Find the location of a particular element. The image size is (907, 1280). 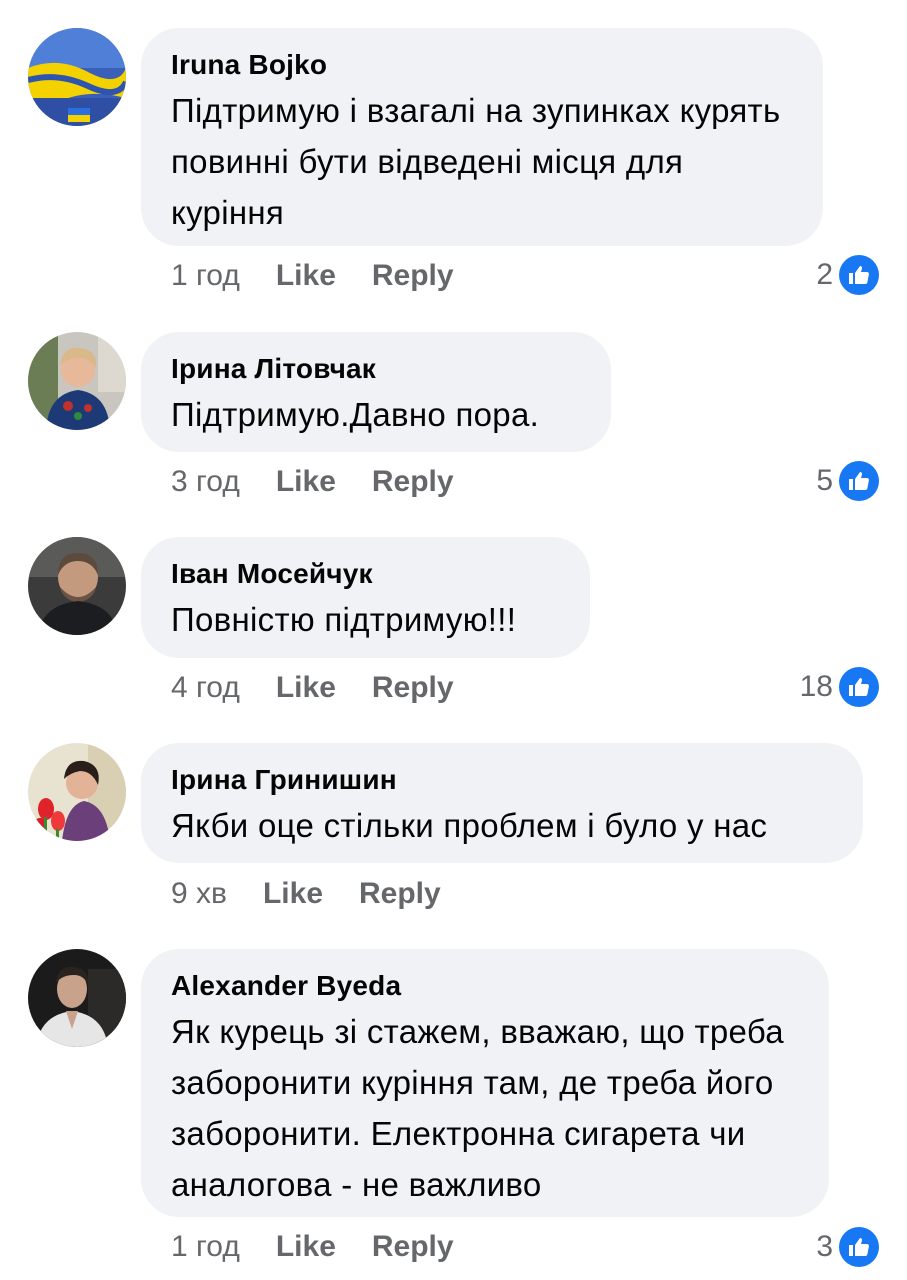

comment-time: 9 хв is located at coordinates (199, 894).